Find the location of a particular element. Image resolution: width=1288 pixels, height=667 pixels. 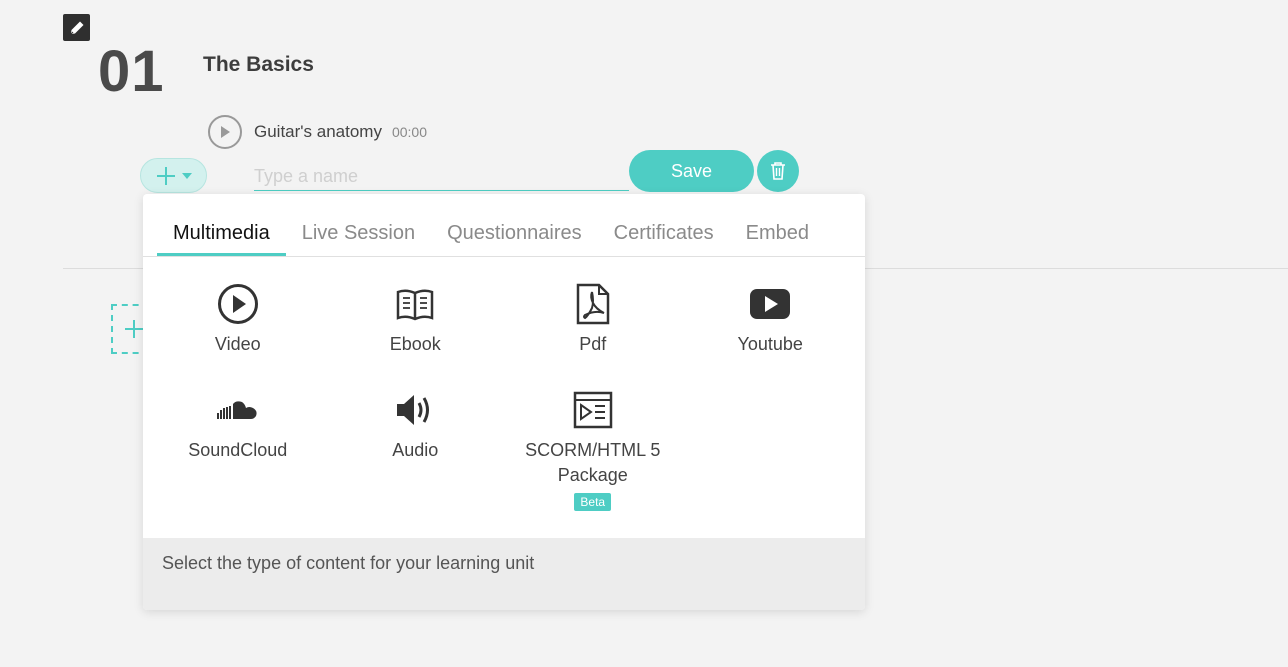

section-title: The Basics is located at coordinates (258, 64).